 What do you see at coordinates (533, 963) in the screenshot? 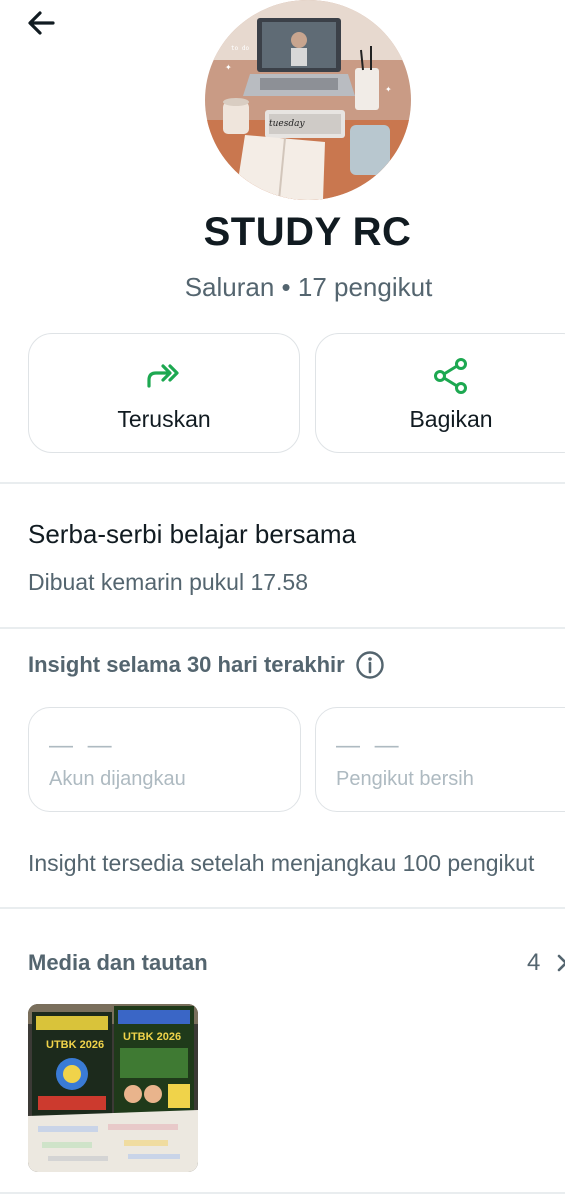
I see `media-count: 4` at bounding box center [533, 963].